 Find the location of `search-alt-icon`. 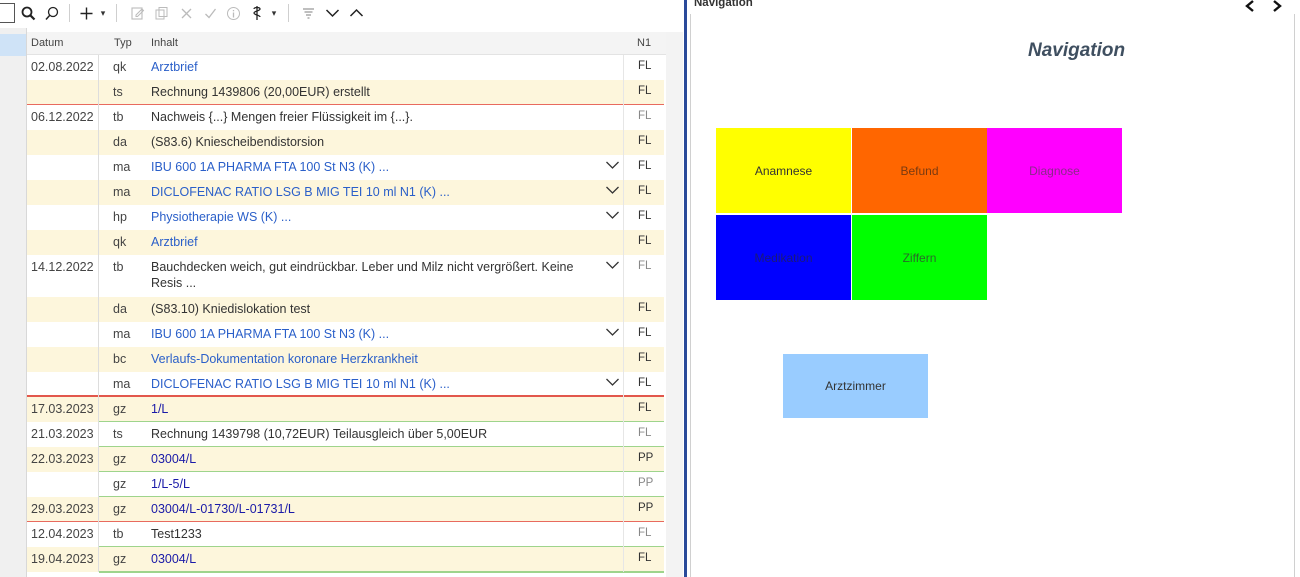

search-alt-icon is located at coordinates (52, 13).